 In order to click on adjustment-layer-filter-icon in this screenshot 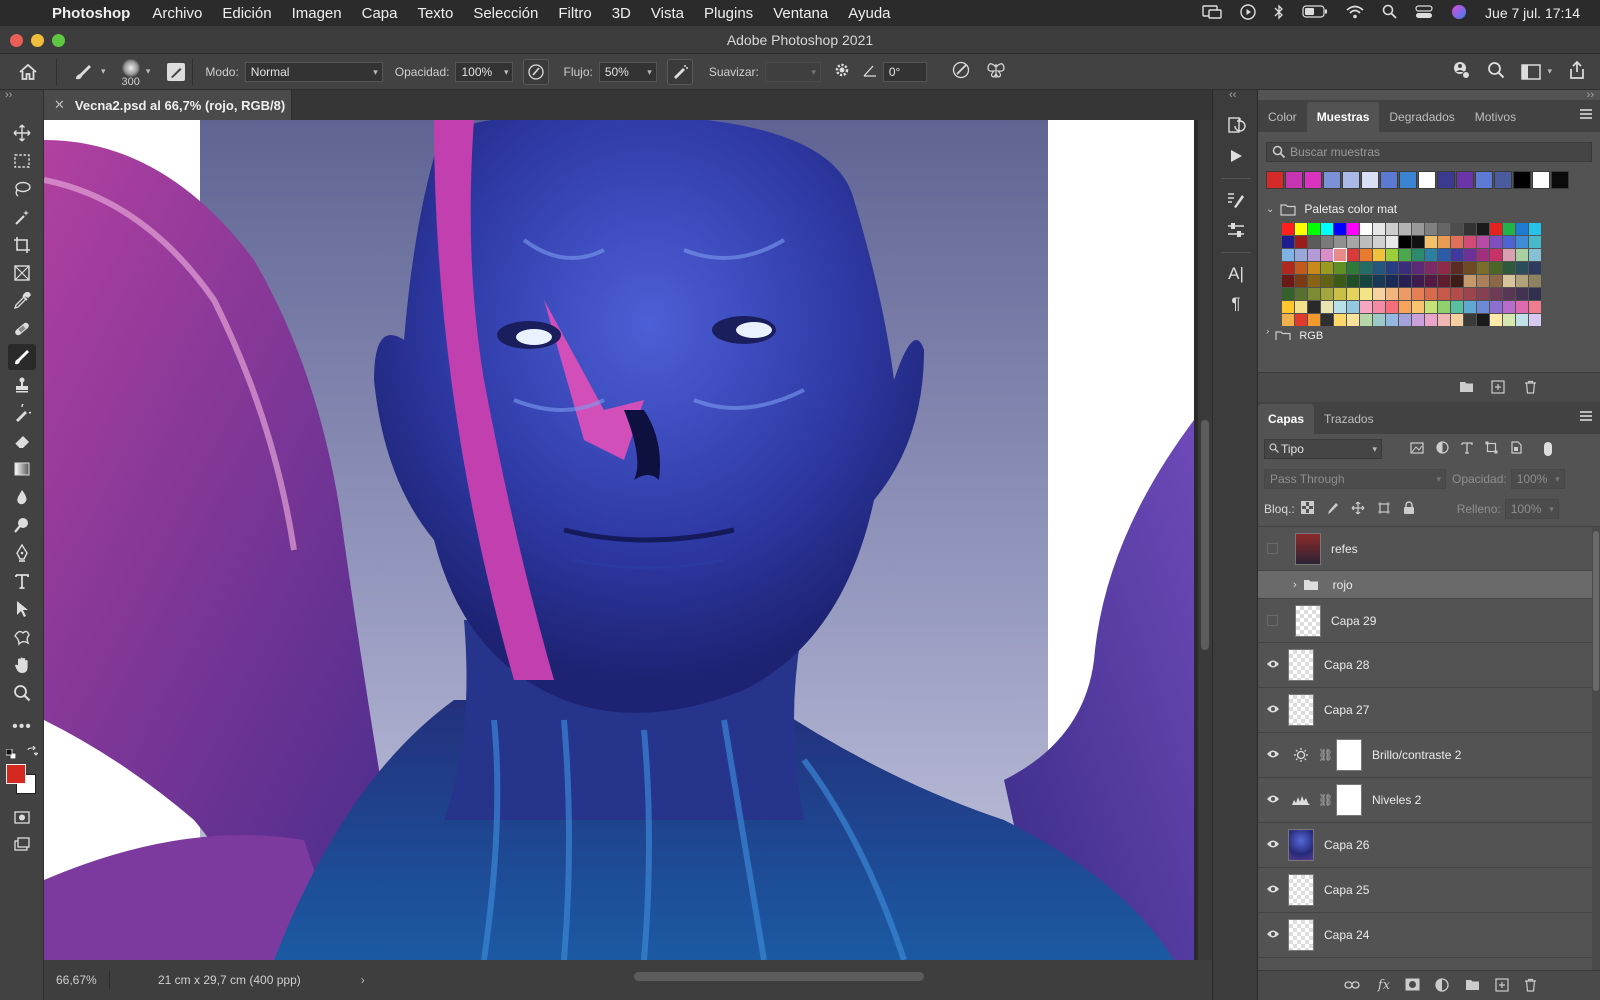, I will do `click(1442, 449)`.